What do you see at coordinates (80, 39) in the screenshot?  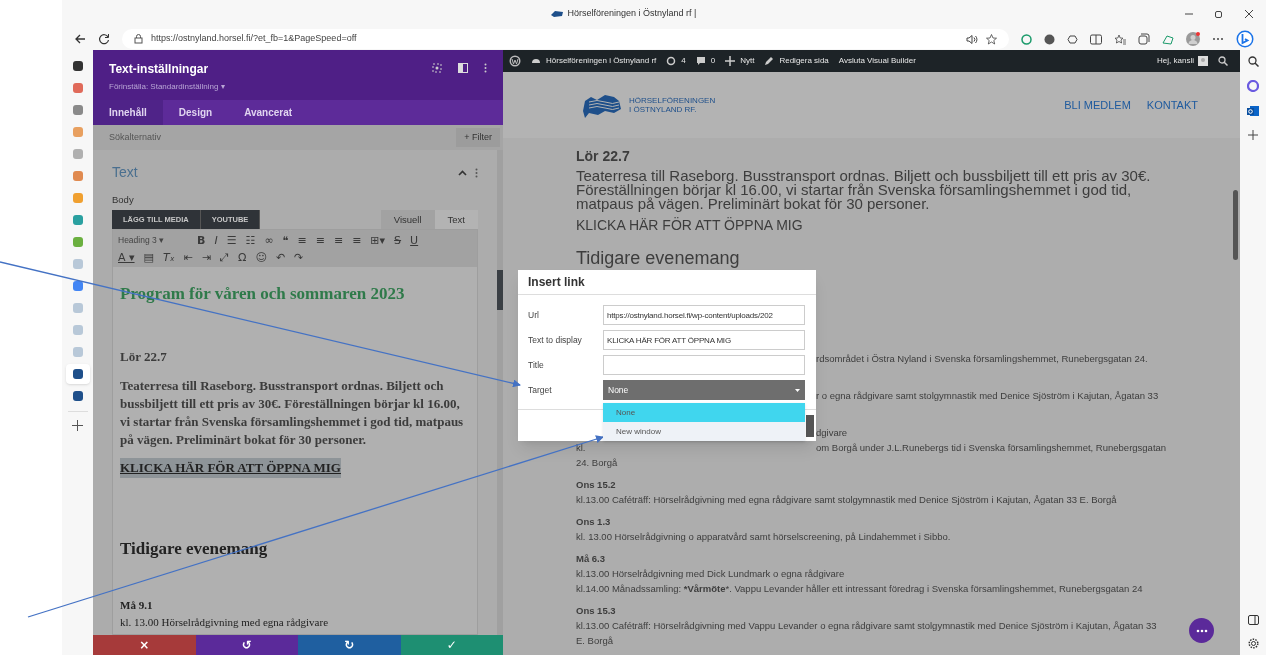 I see `back-icon` at bounding box center [80, 39].